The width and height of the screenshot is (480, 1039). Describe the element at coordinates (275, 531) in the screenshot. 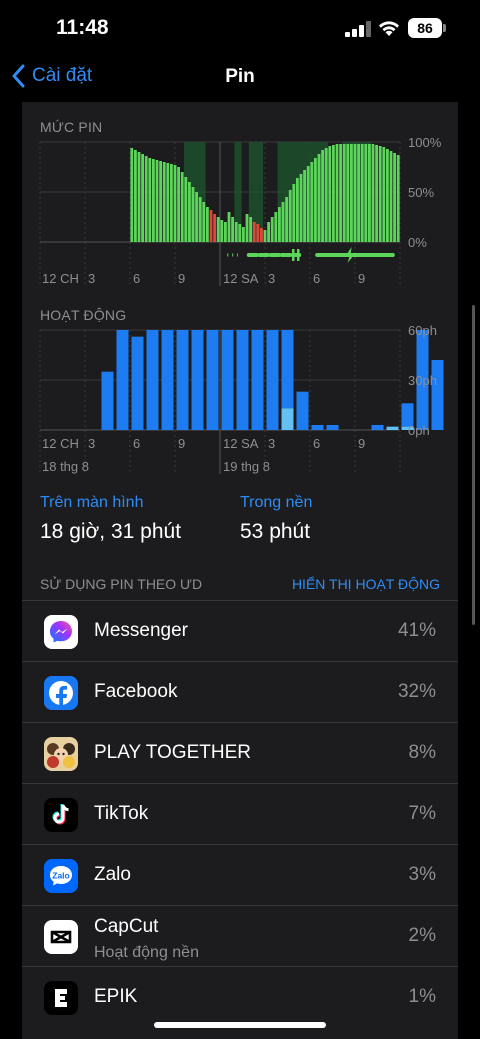

I see `background-time-value: 53 phút` at that location.